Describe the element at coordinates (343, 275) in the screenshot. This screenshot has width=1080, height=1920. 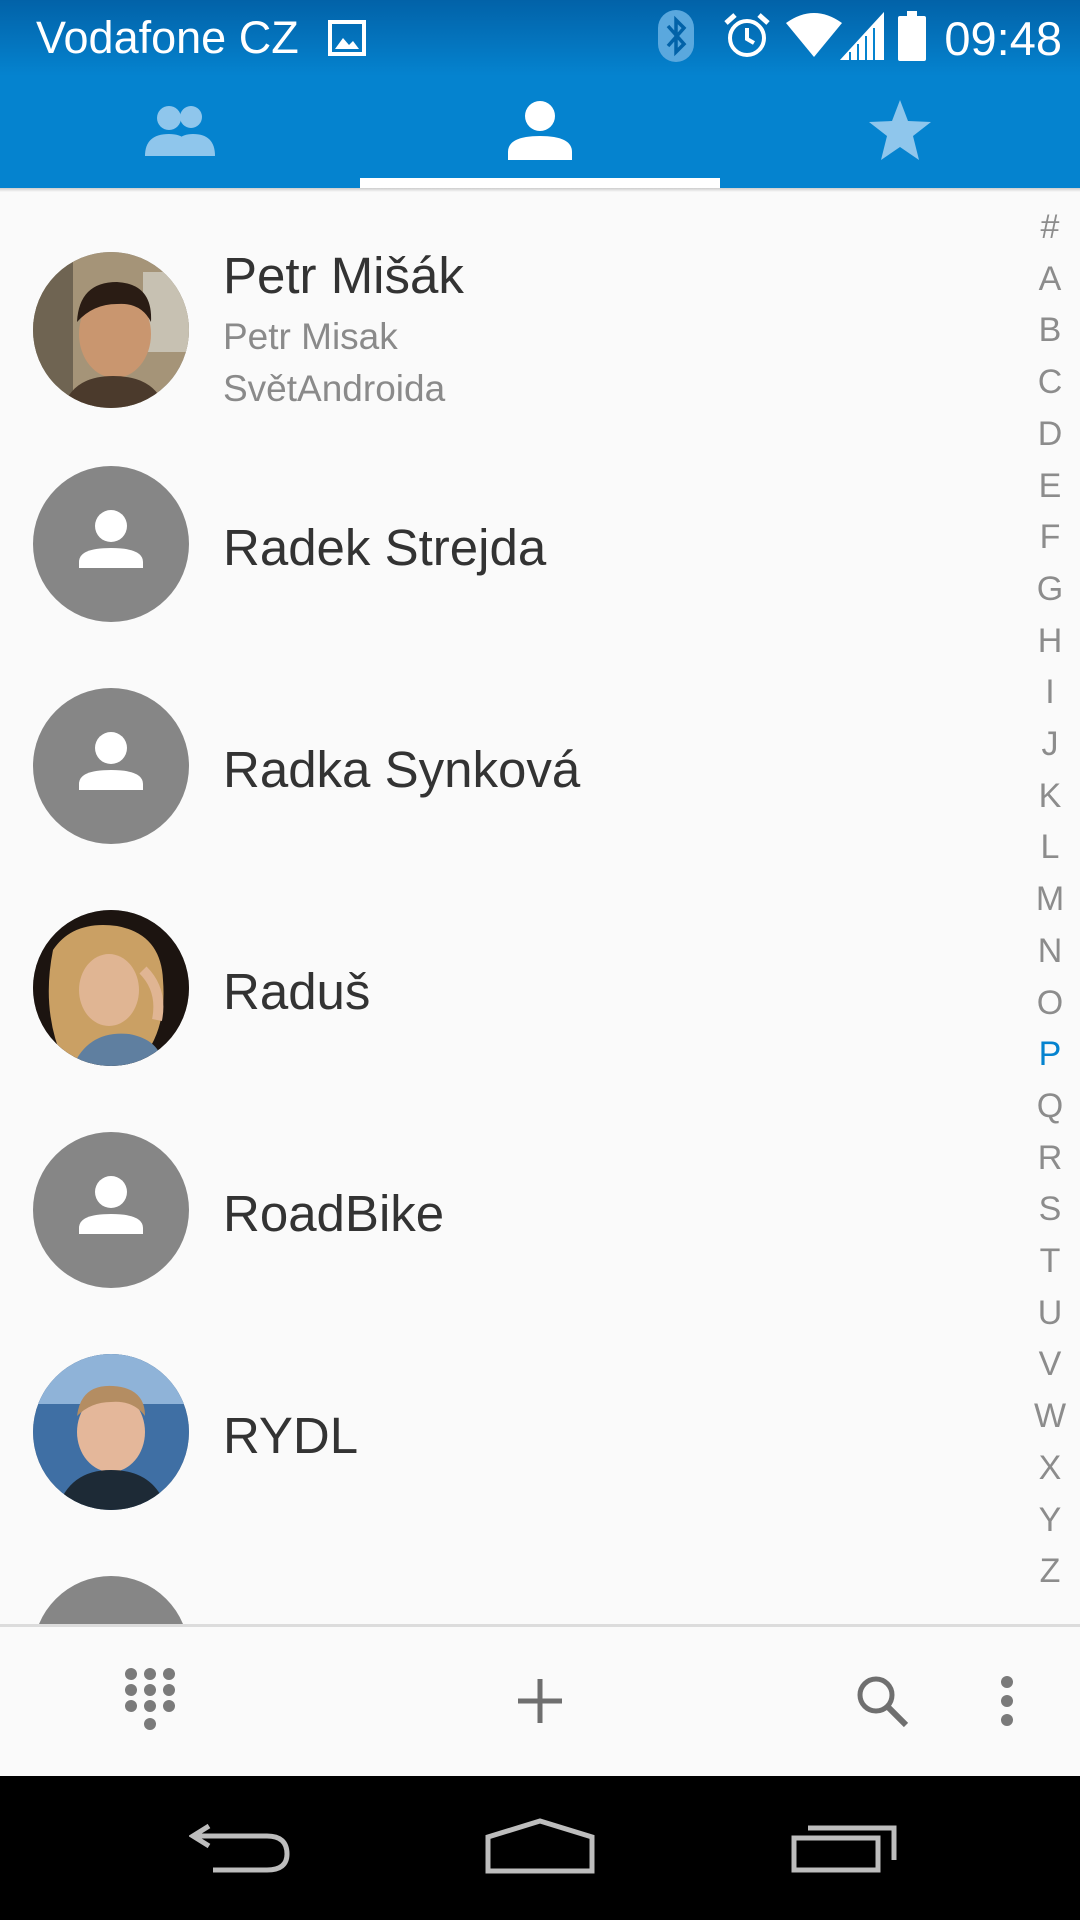
I see `contact-name: Petr Mišák` at that location.